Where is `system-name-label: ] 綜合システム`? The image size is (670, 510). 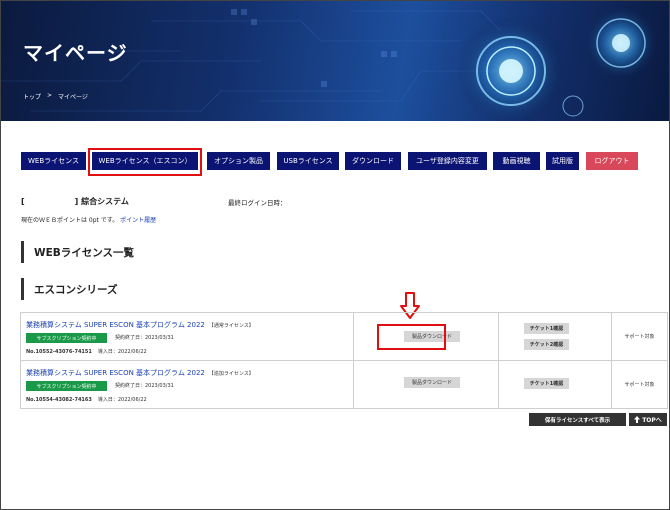
system-name-label: ] 綜合システム is located at coordinates (101, 201).